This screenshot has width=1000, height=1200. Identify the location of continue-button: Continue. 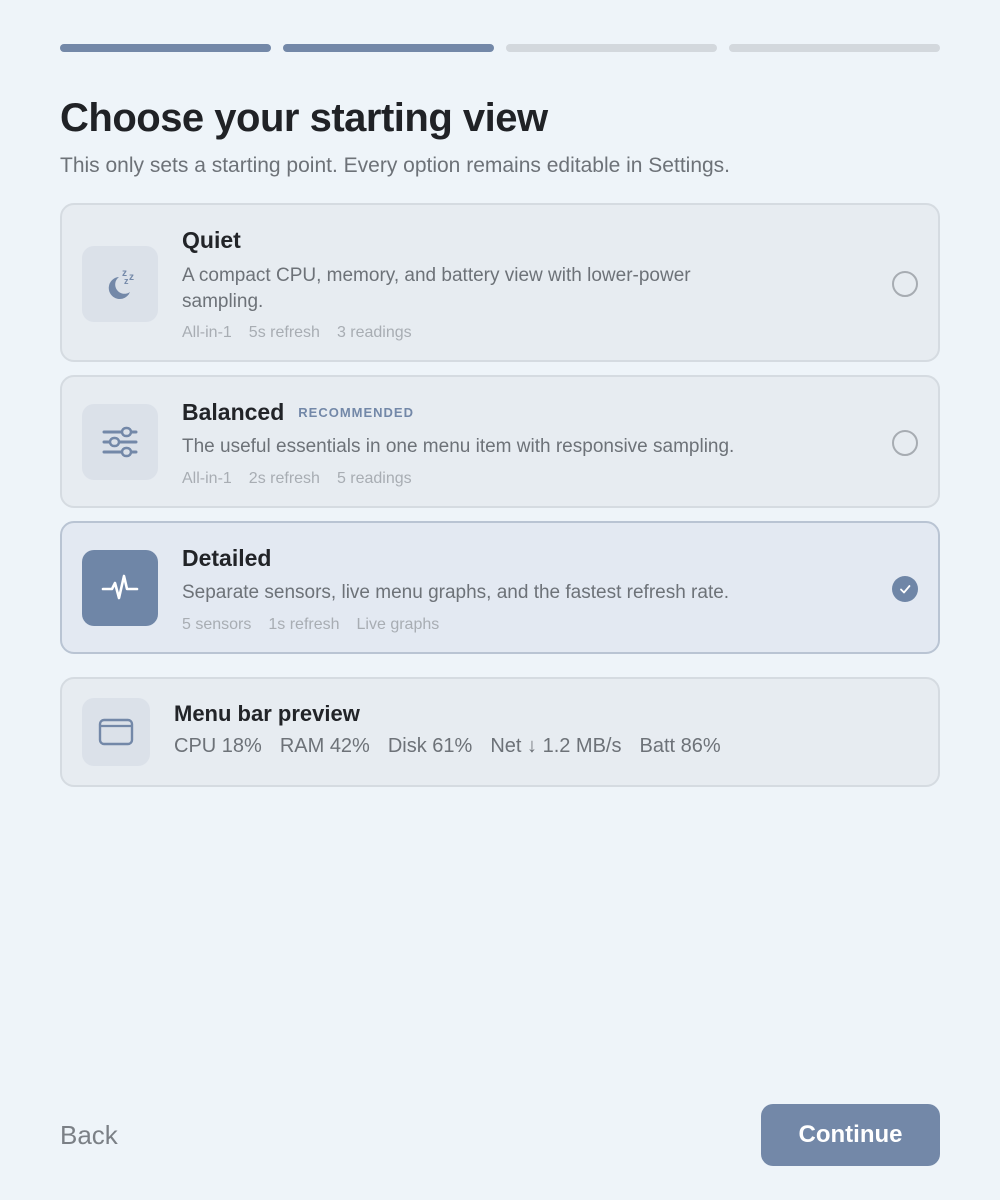
(850, 1135).